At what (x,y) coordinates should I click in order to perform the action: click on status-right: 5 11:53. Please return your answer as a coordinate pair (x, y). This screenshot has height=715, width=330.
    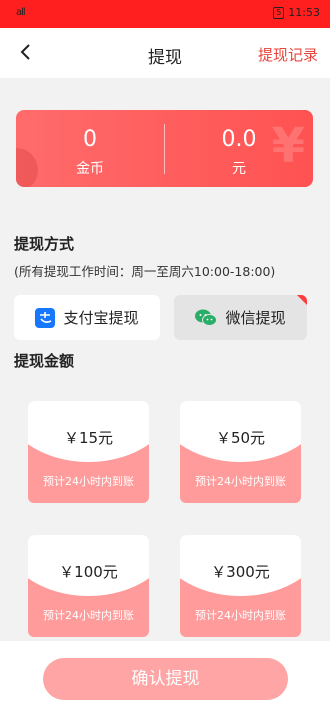
    Looking at the image, I should click on (296, 12).